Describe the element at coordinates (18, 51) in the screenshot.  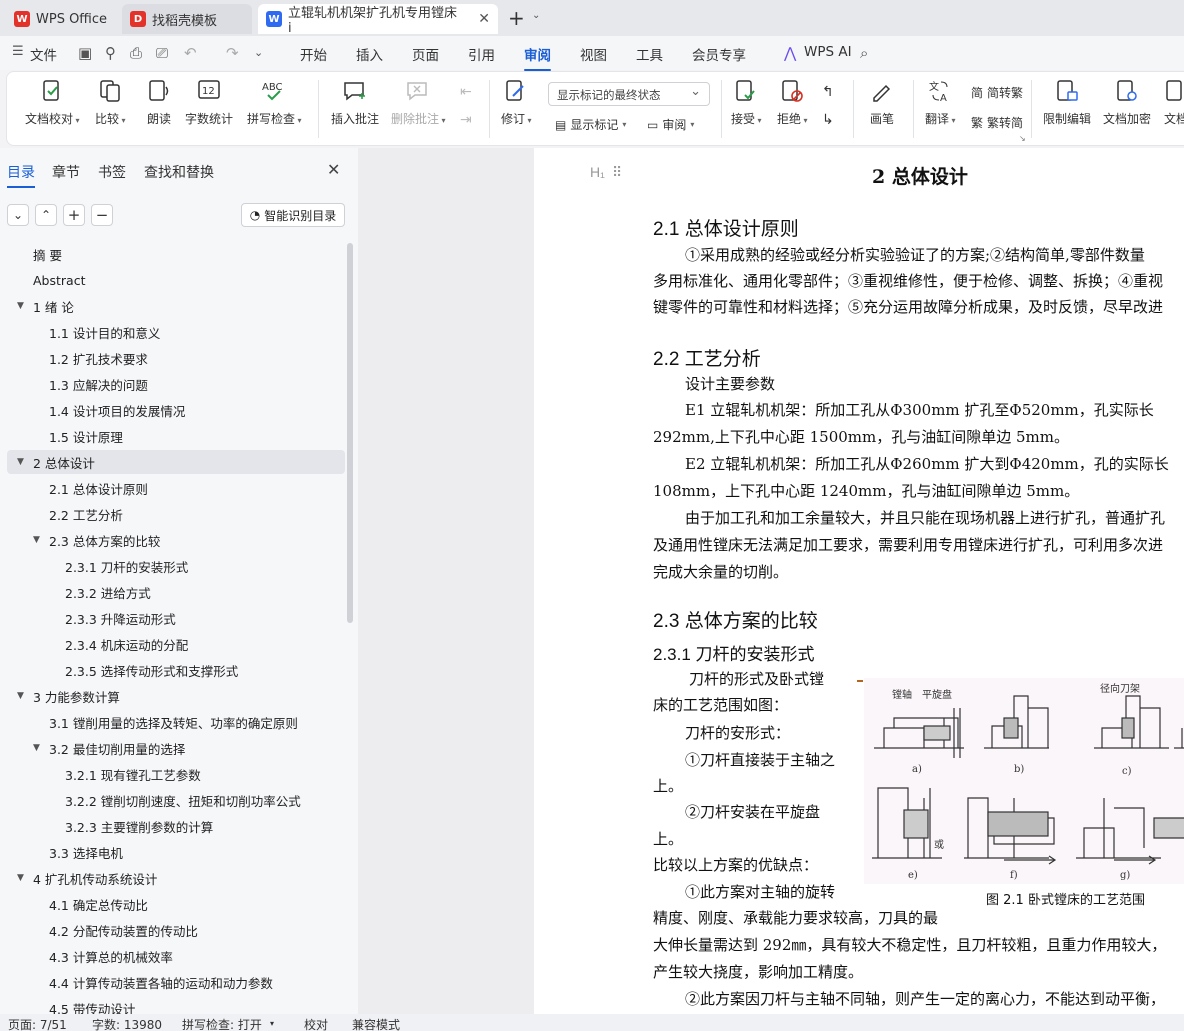
I see `hamburger-menu-icon: ☰` at that location.